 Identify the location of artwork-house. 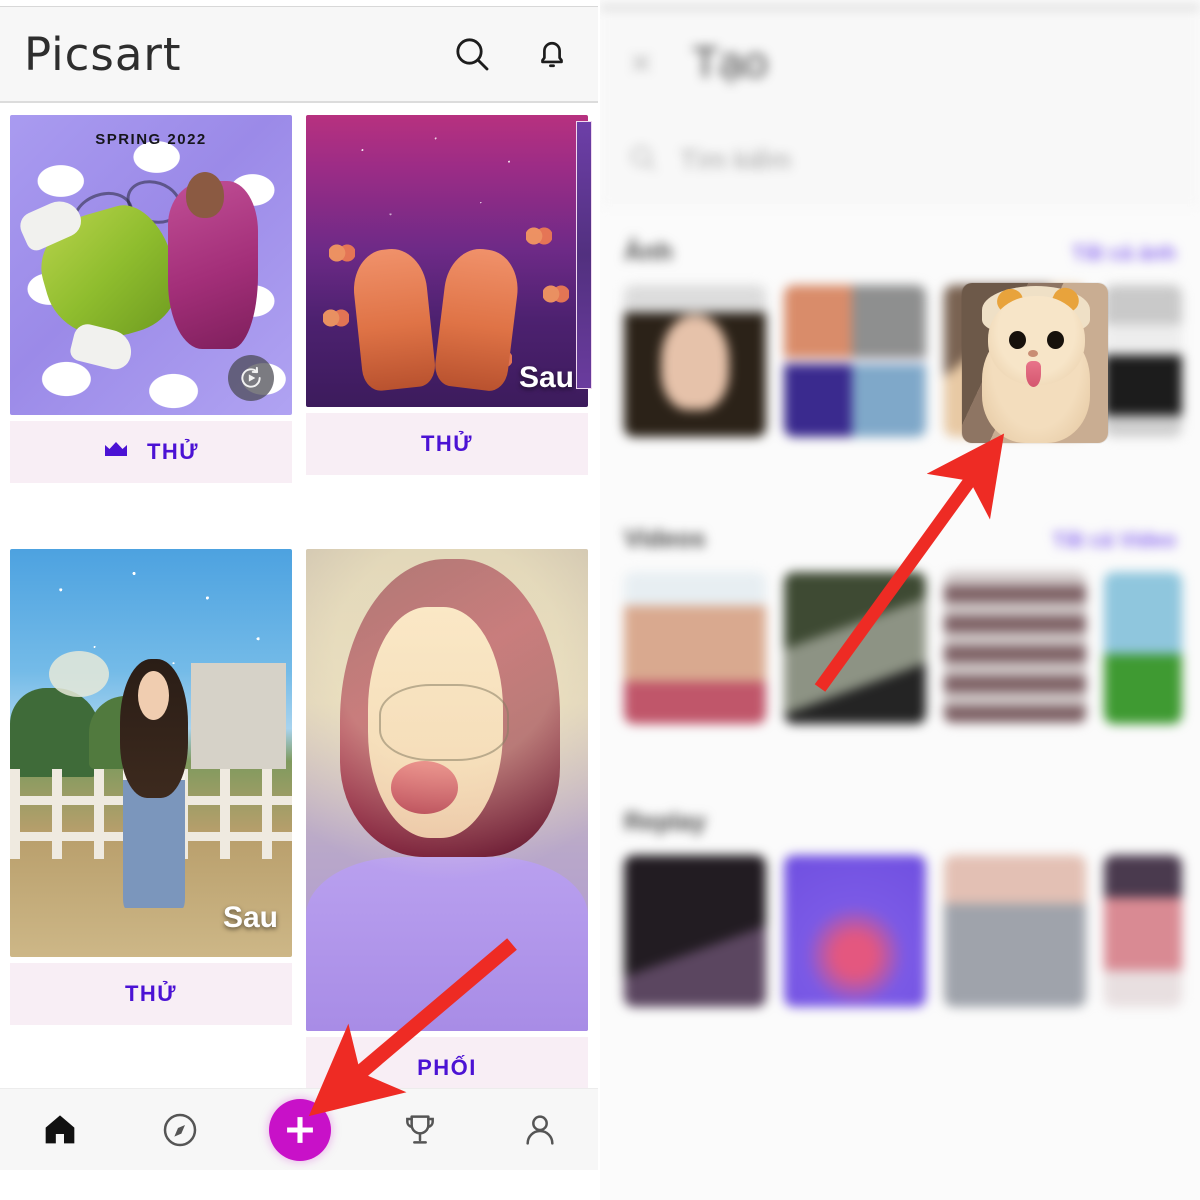
(238, 716).